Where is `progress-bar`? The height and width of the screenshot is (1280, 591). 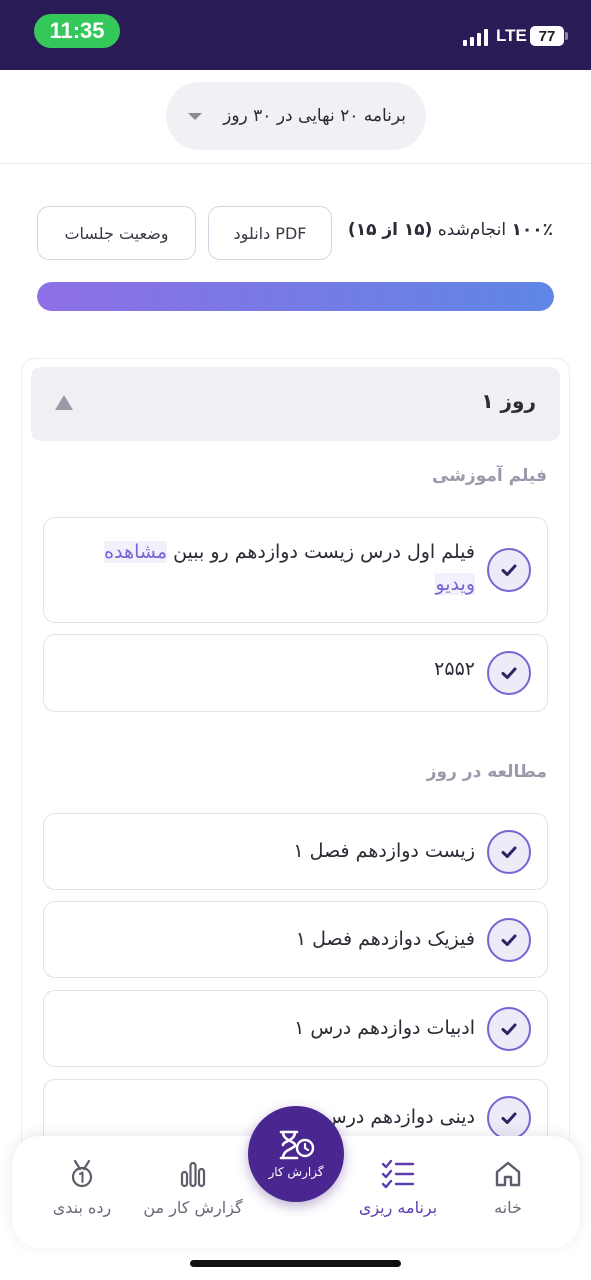 progress-bar is located at coordinates (295, 296).